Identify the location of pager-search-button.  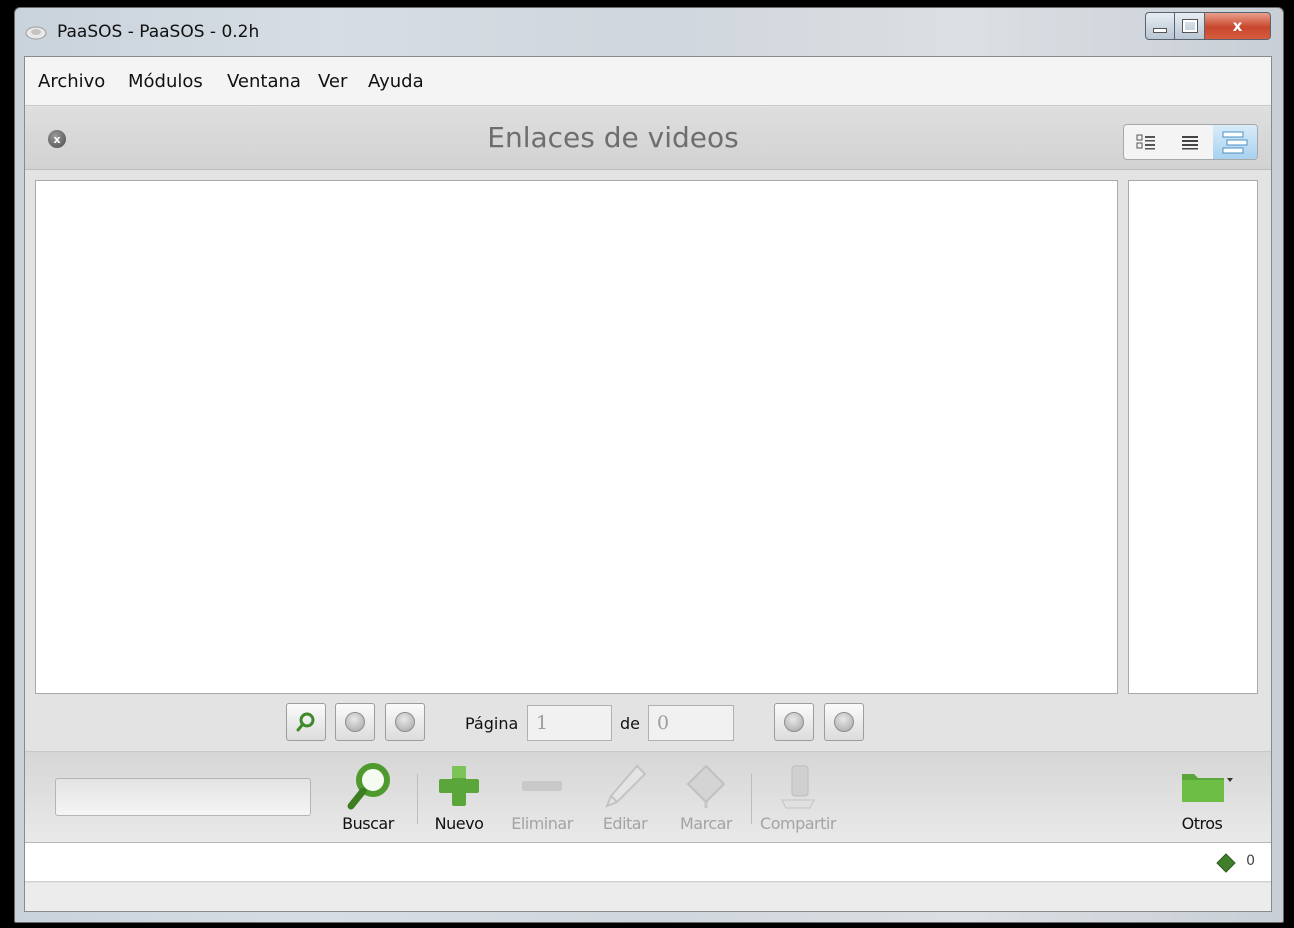
(306, 722).